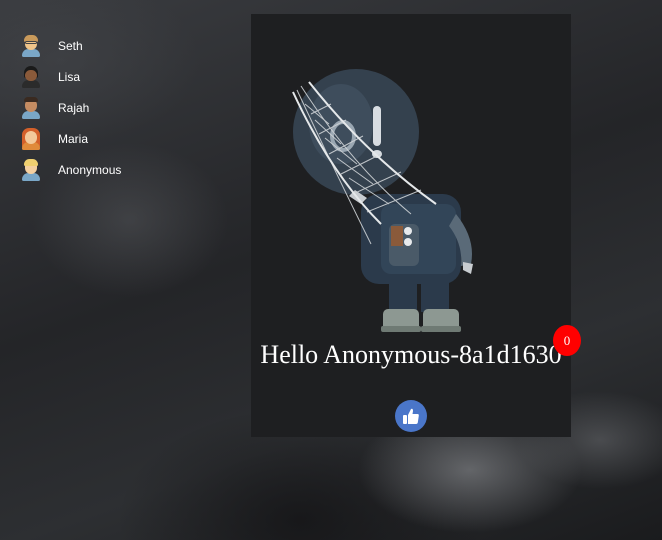 The image size is (662, 540). I want to click on astronaut-illustration, so click(382, 200).